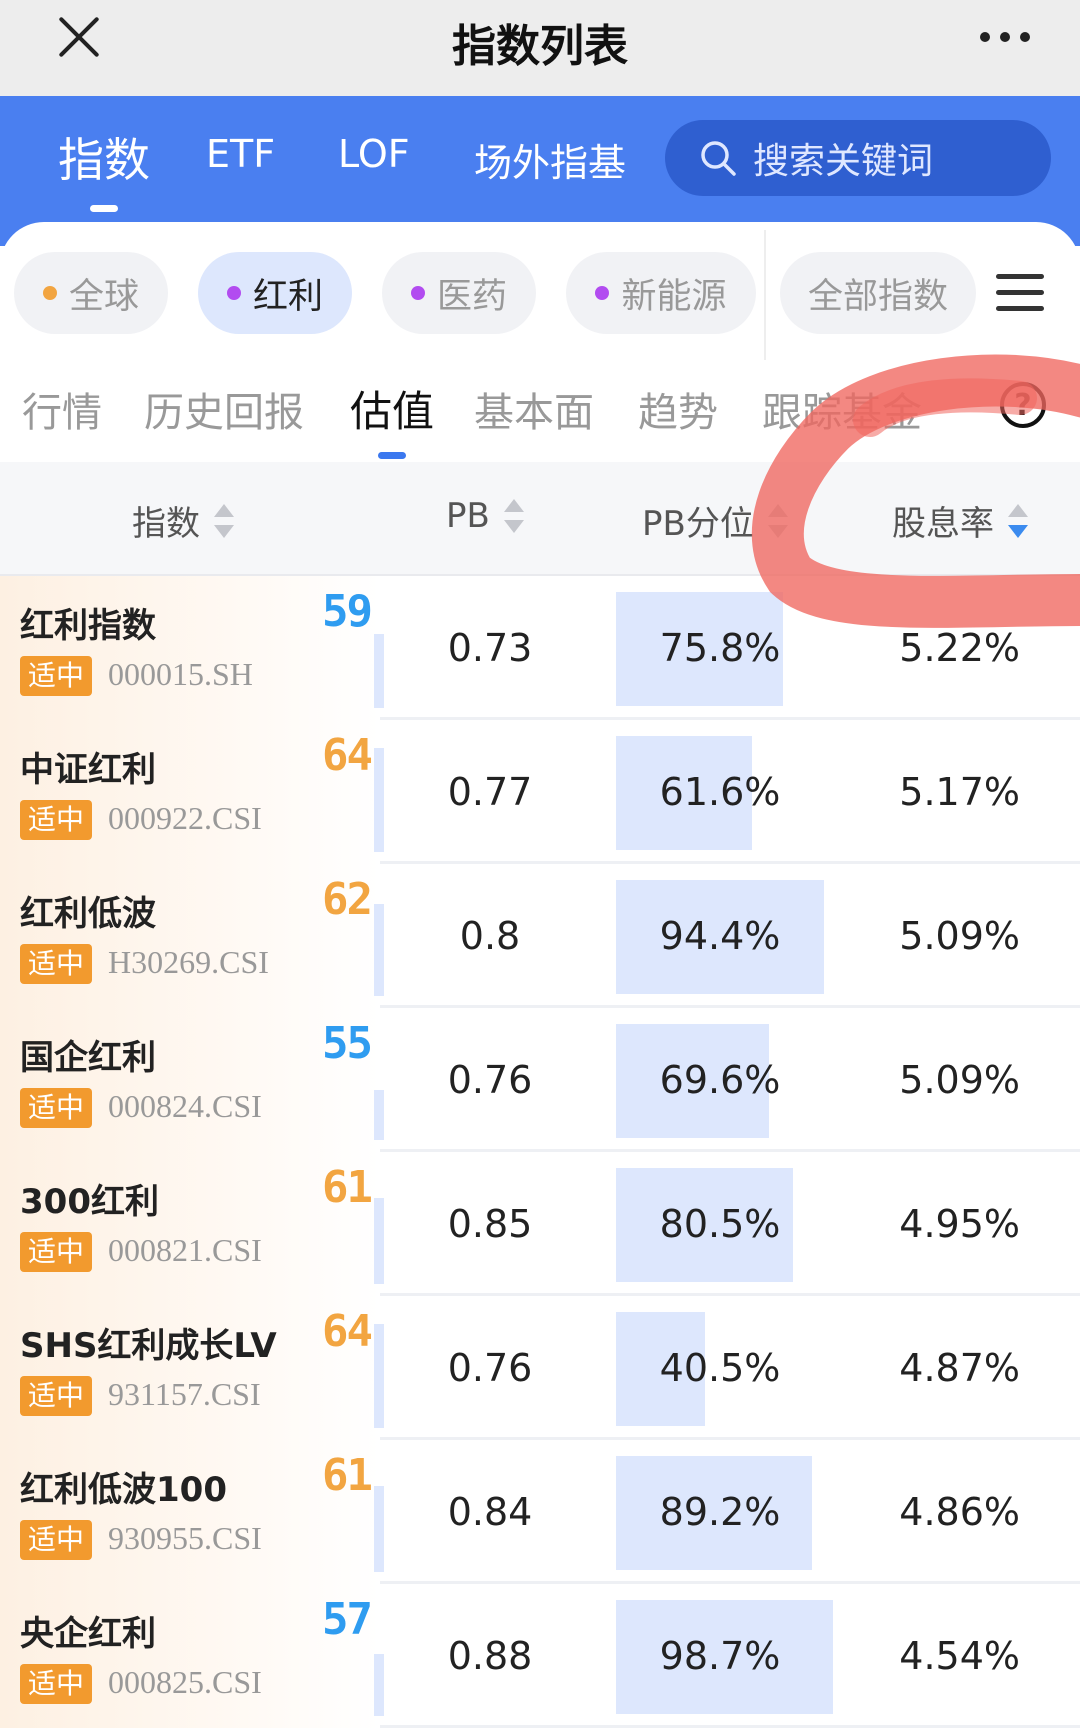  Describe the element at coordinates (550, 163) in the screenshot. I see `tab-label: 场外指基` at that location.